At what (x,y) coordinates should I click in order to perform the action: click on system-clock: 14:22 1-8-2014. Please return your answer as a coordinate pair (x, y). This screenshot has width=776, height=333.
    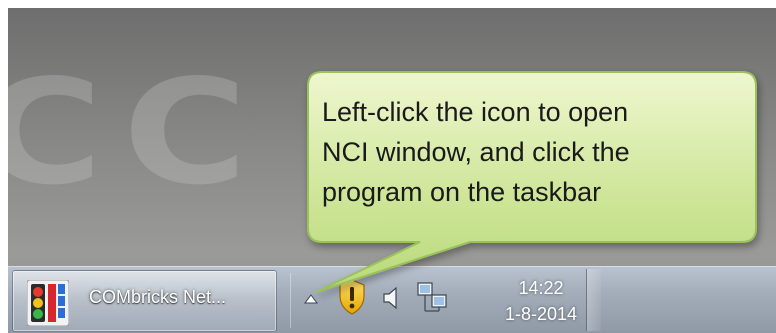
    Looking at the image, I should click on (541, 302).